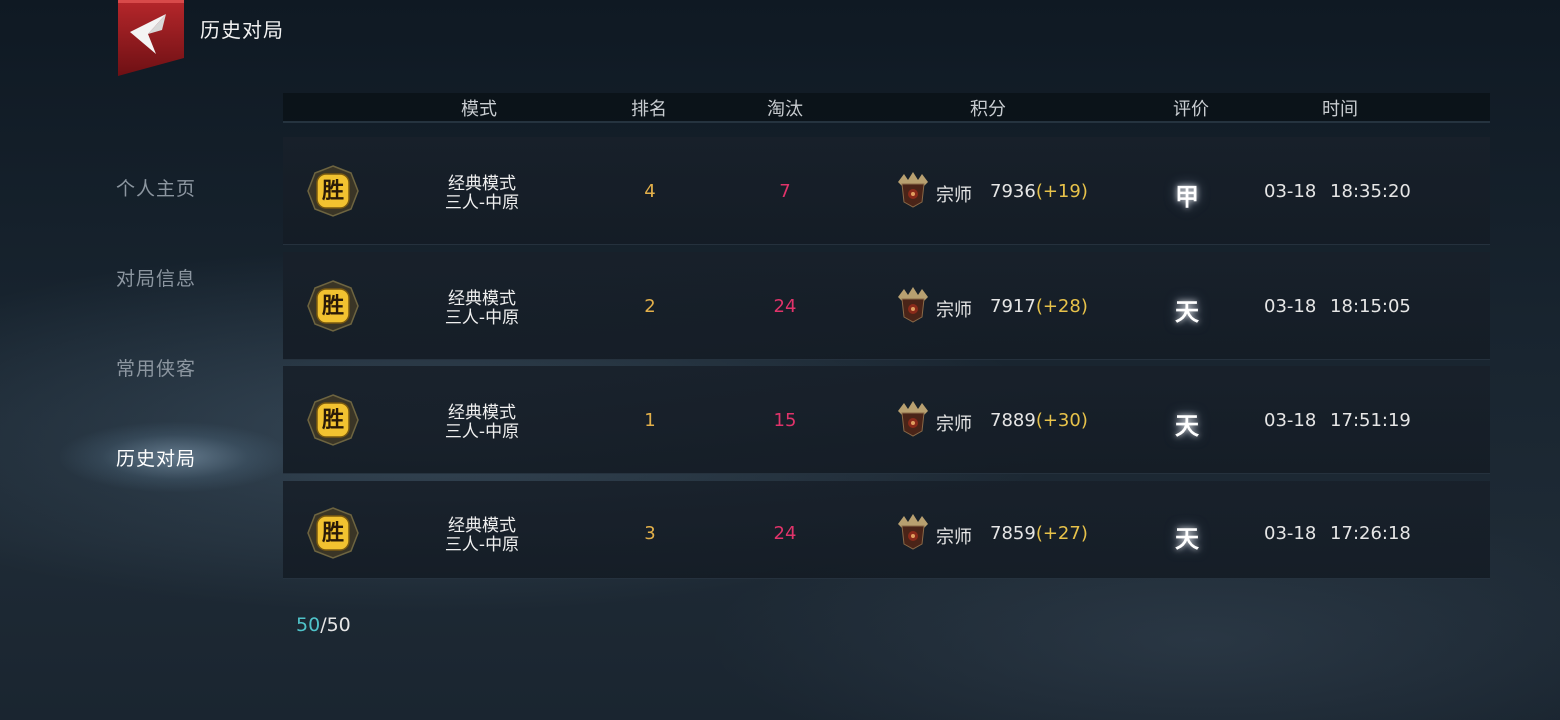 This screenshot has height=720, width=1560. I want to click on column-header-rating: 评价, so click(1191, 109).